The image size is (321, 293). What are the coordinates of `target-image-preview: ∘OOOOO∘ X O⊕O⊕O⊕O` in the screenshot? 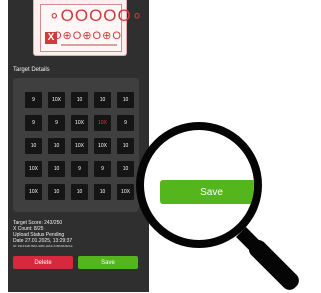 It's located at (87, 28).